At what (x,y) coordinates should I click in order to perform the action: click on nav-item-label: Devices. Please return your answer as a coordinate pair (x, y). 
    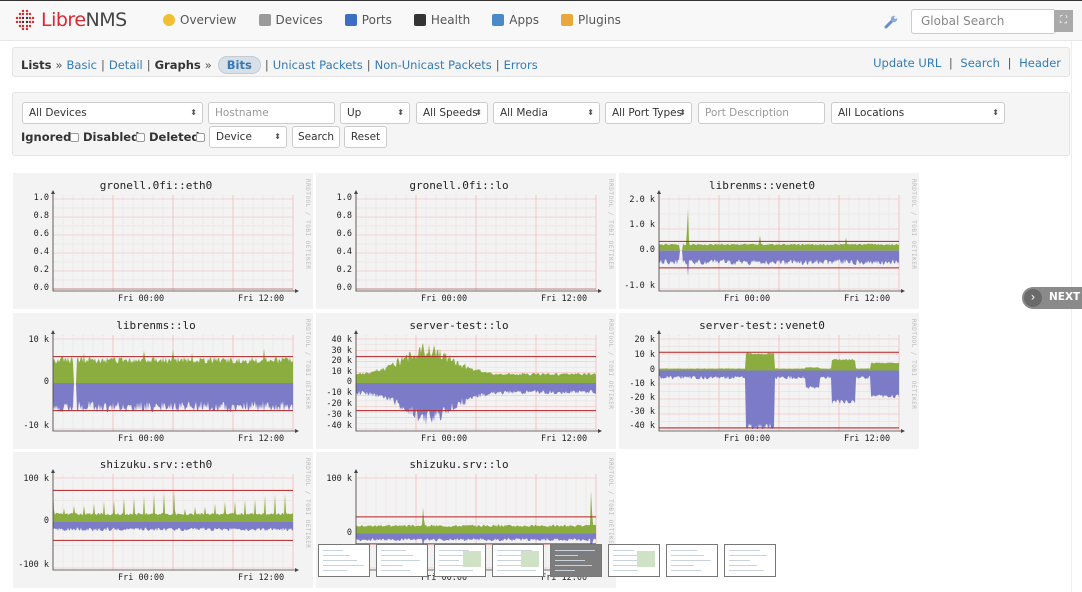
    Looking at the image, I should click on (299, 20).